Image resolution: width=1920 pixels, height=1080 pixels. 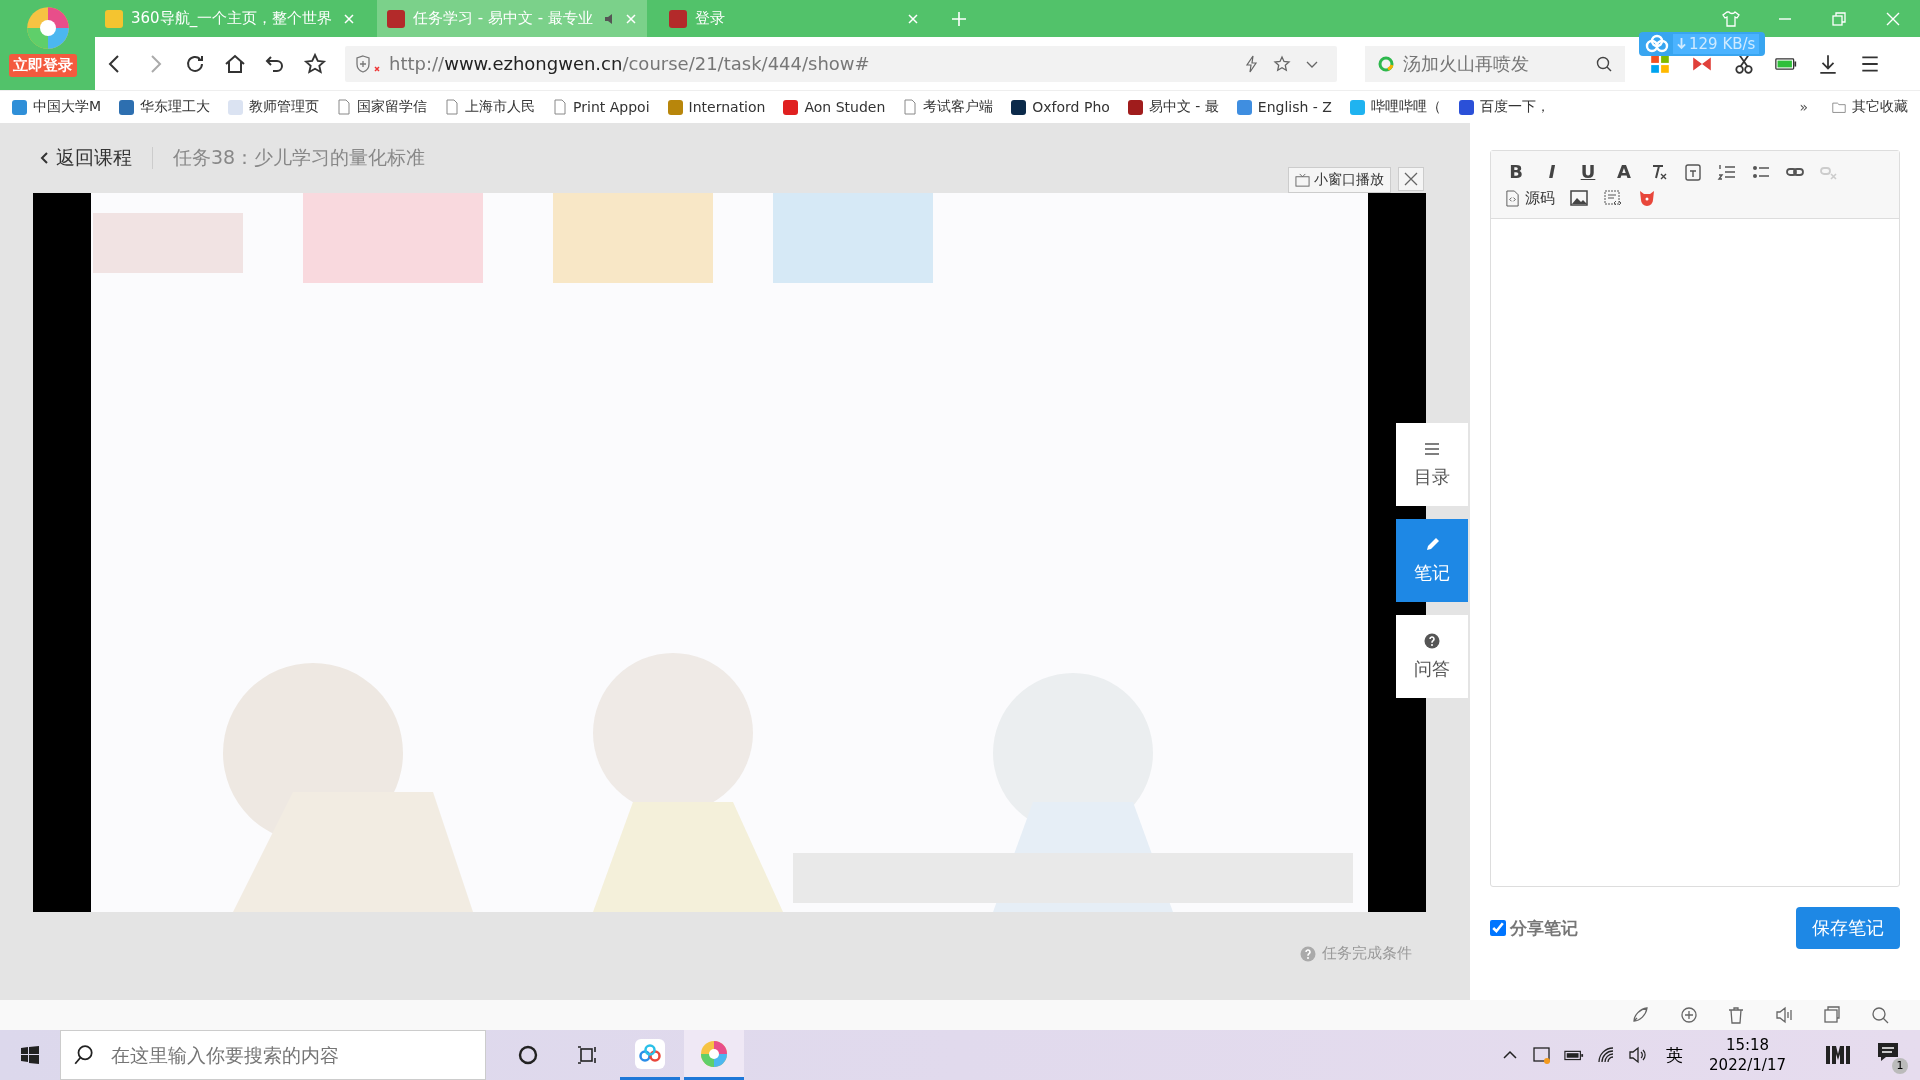 What do you see at coordinates (297, 1055) in the screenshot?
I see `taskbar-search-input: 在这里输入你要搜索的内容` at bounding box center [297, 1055].